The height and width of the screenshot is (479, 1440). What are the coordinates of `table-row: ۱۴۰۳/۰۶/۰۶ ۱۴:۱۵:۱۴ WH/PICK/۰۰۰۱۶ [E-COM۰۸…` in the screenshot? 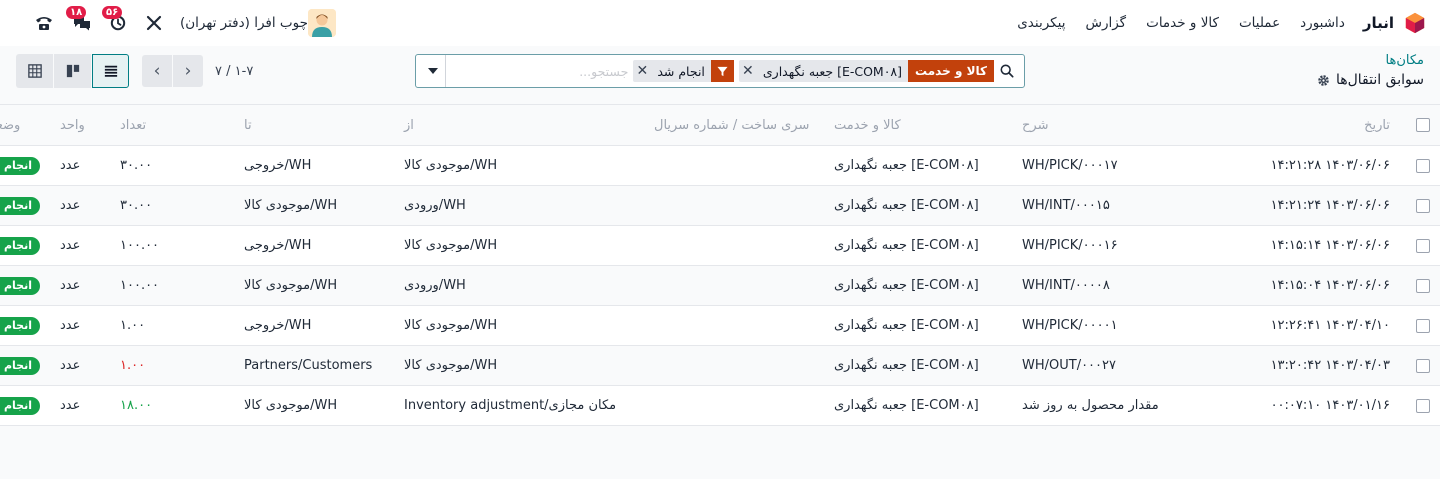 It's located at (720, 245).